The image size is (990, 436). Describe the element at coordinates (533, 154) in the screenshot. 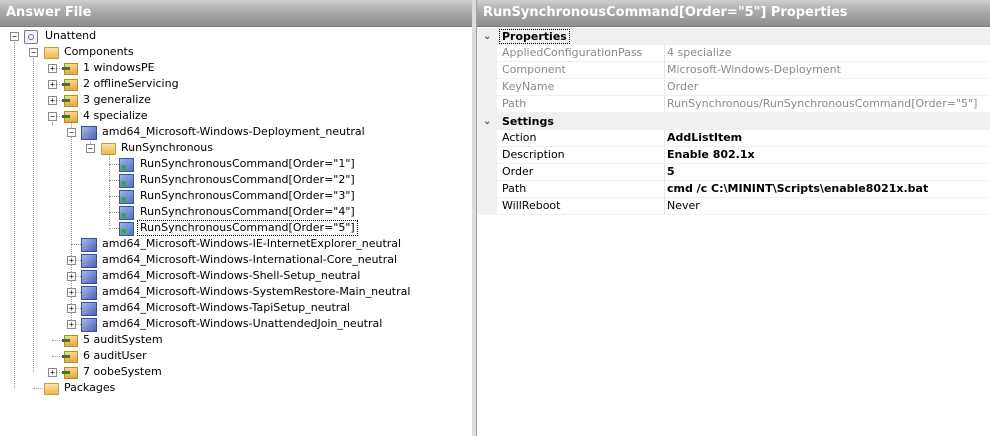

I see `property-name: Description` at that location.